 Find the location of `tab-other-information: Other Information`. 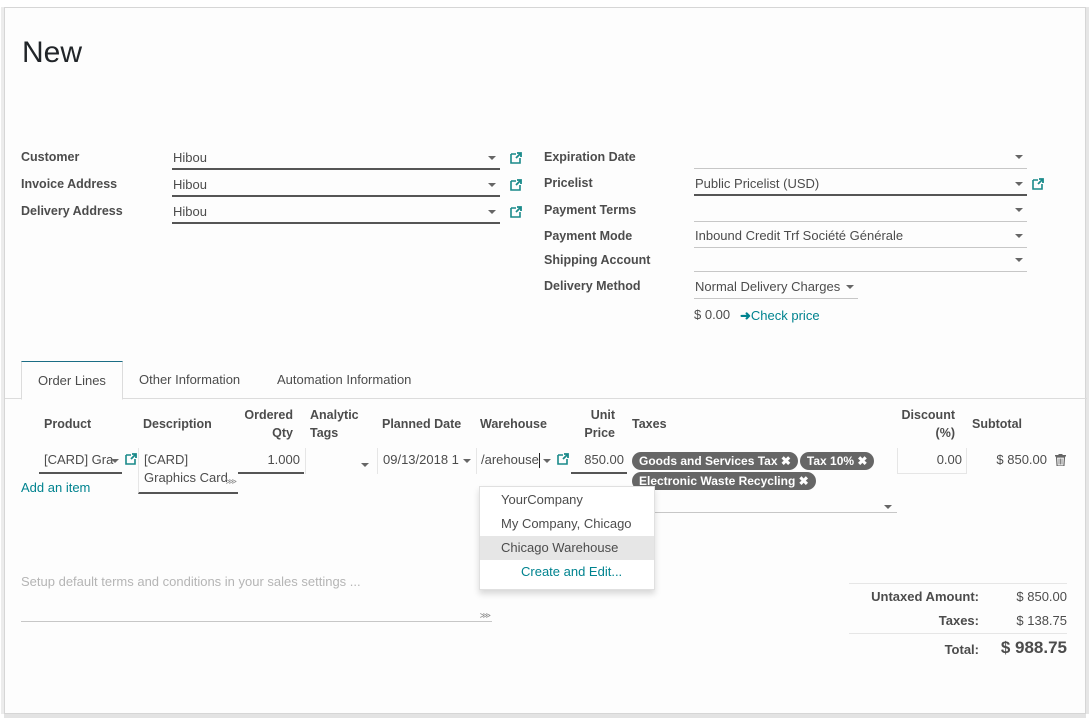

tab-other-information: Other Information is located at coordinates (189, 380).